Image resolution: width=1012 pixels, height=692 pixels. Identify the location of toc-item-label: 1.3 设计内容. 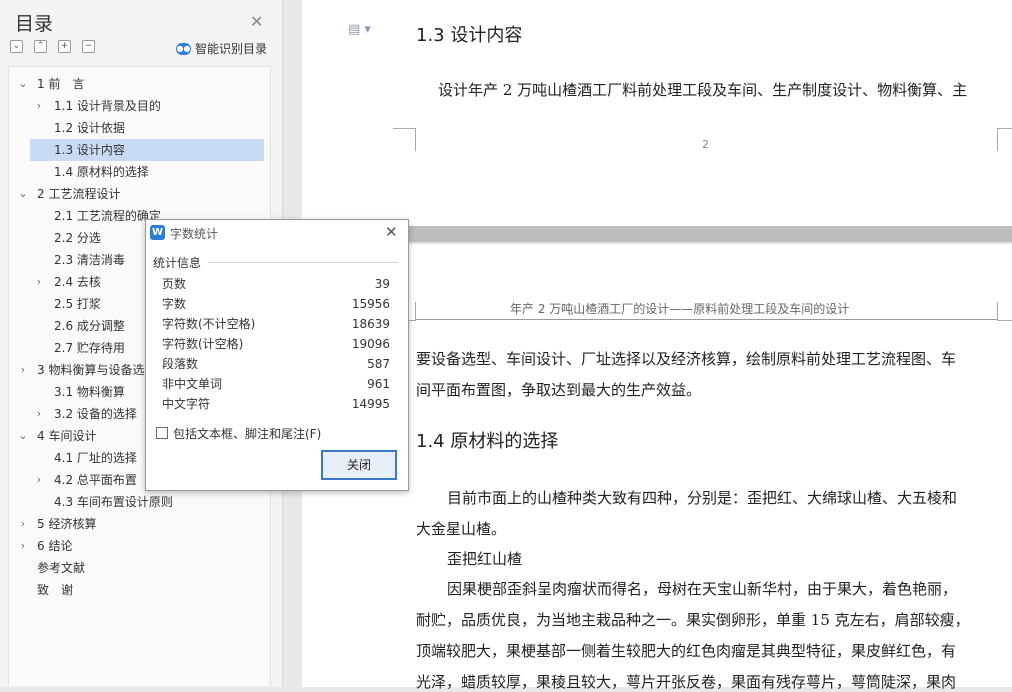
(89, 150).